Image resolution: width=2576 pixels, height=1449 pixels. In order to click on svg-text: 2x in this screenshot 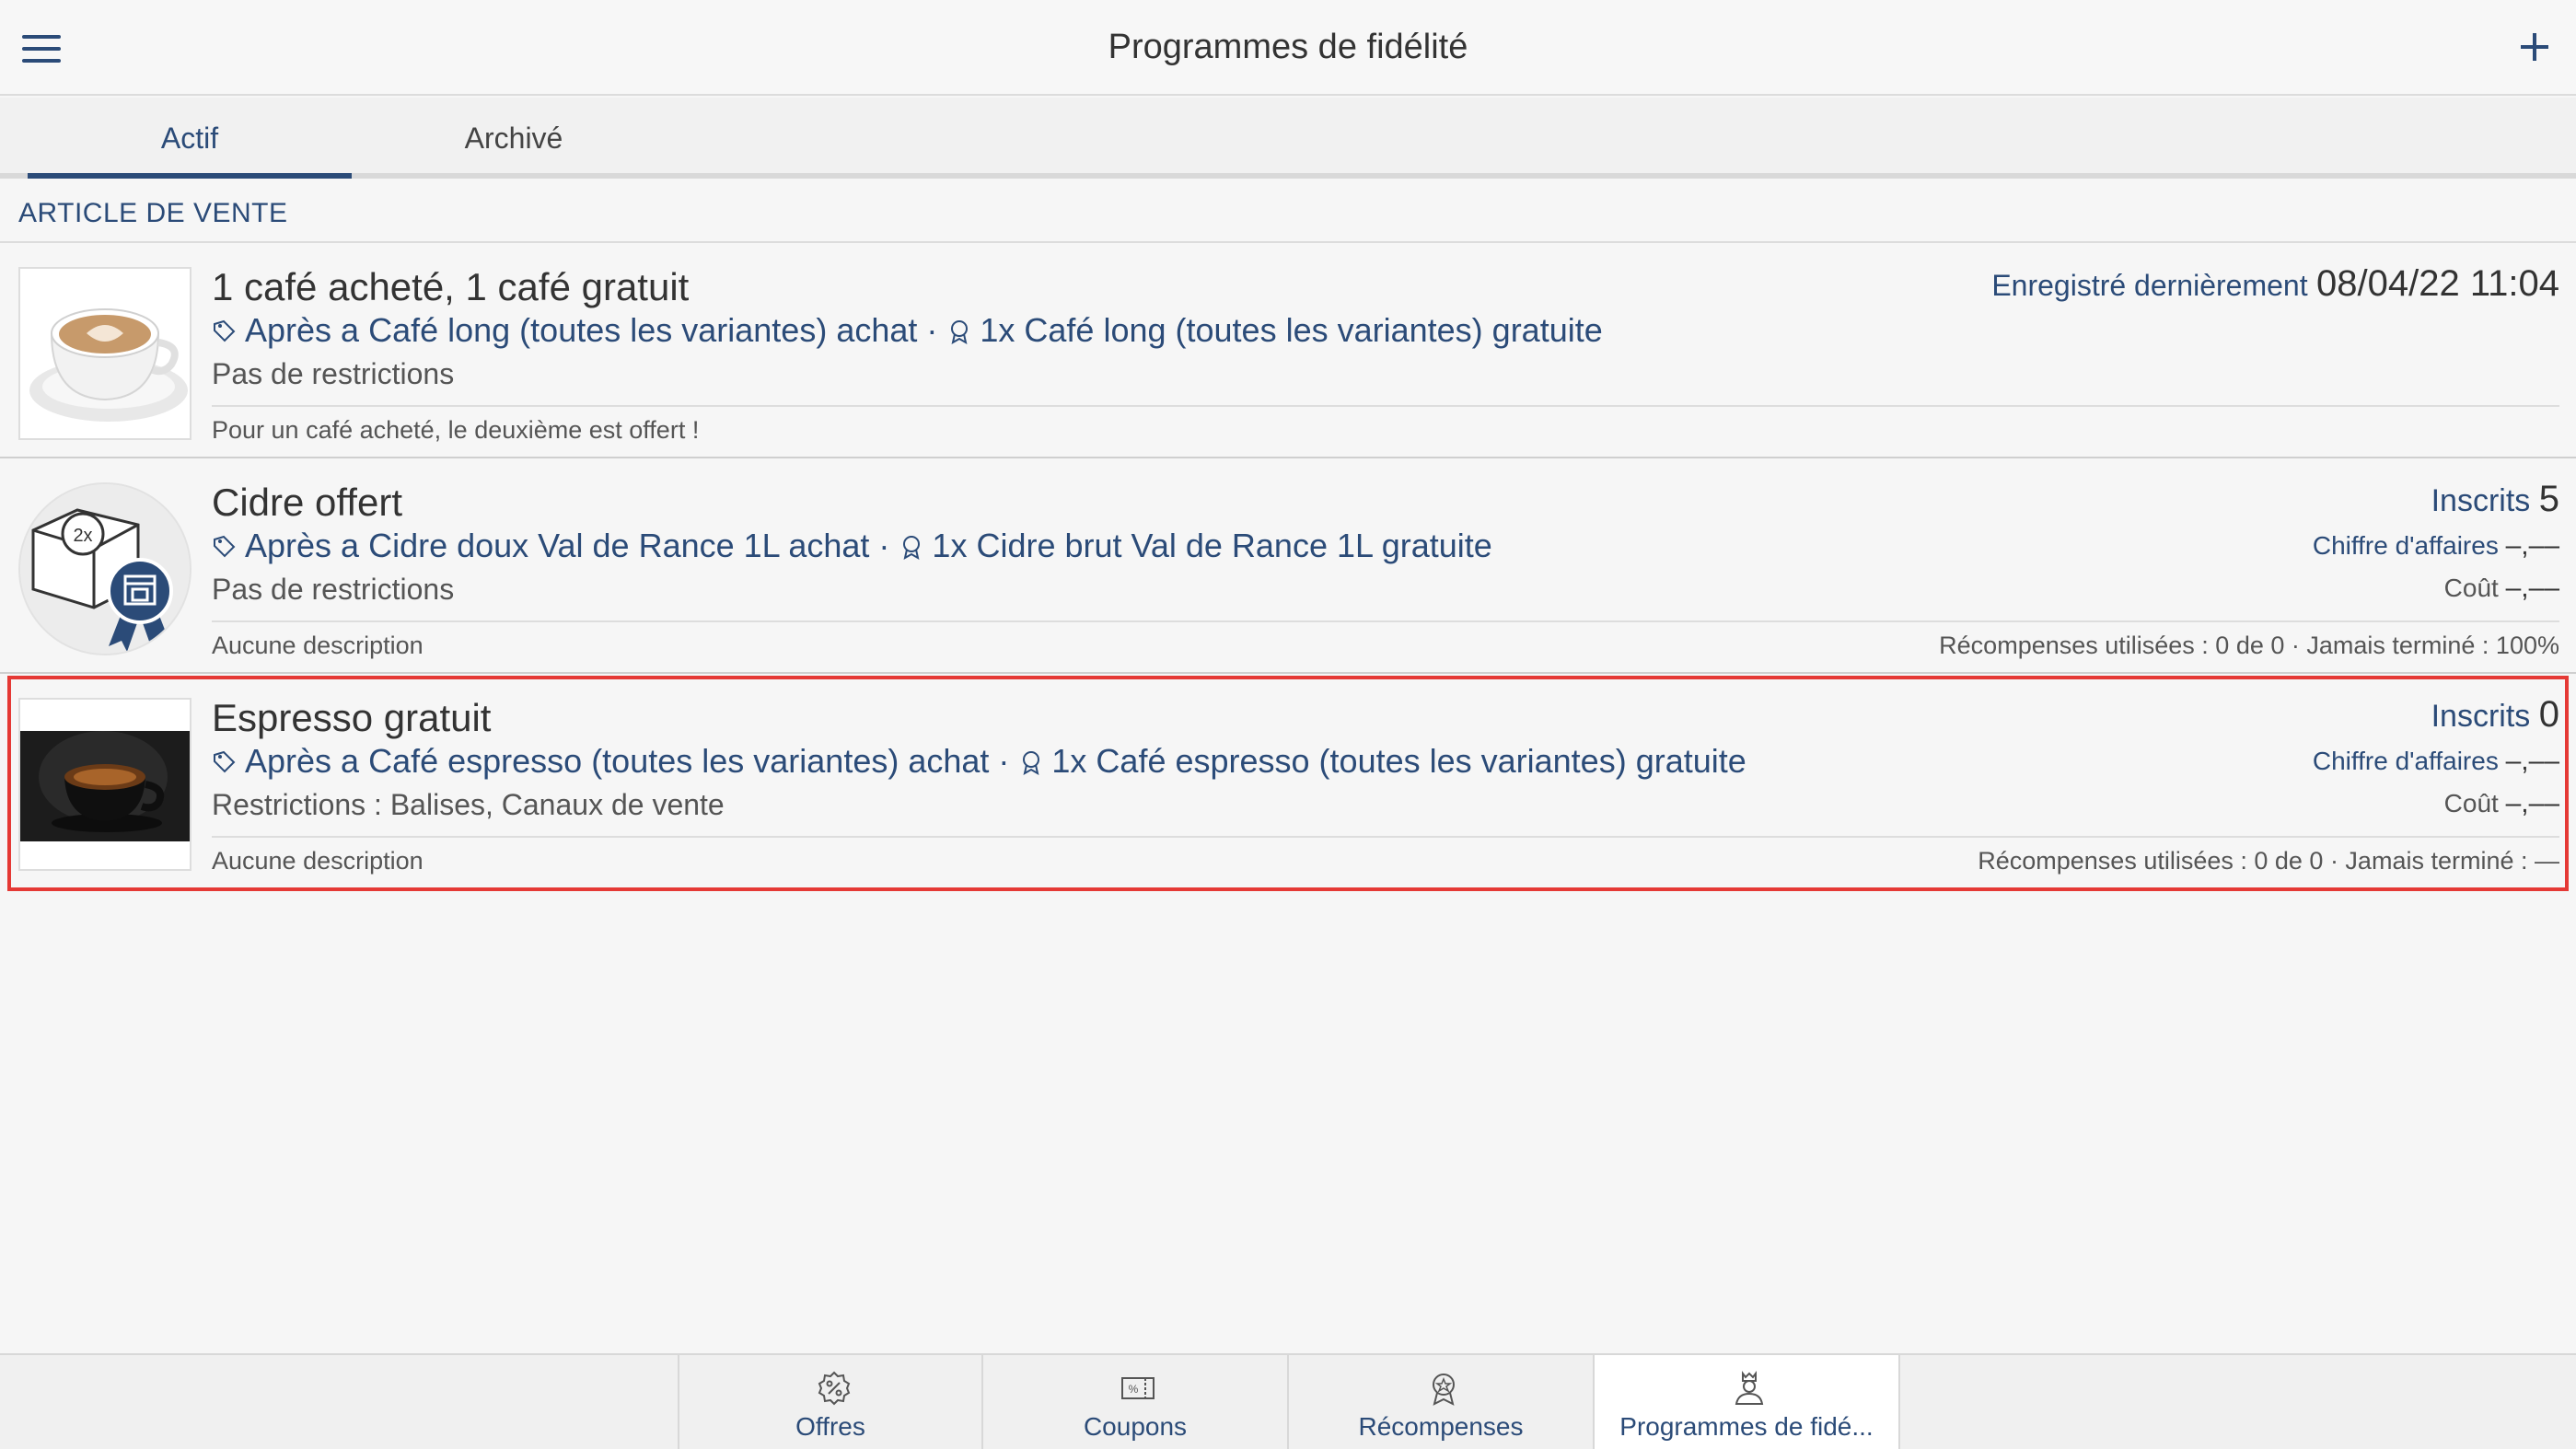, I will do `click(82, 536)`.